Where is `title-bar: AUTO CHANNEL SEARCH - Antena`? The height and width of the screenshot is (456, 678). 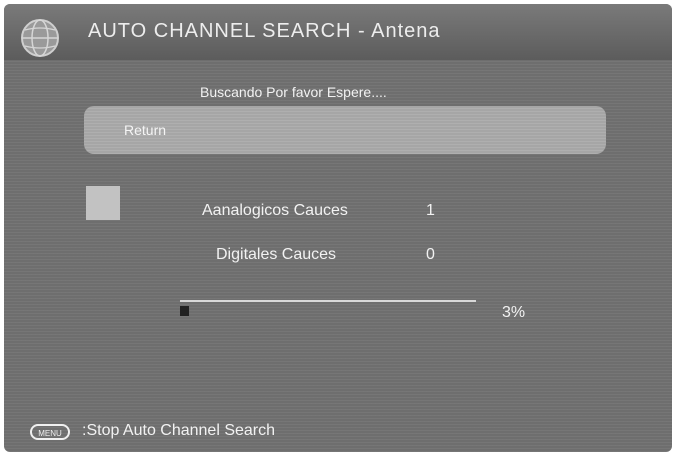
title-bar: AUTO CHANNEL SEARCH - Antena is located at coordinates (338, 32).